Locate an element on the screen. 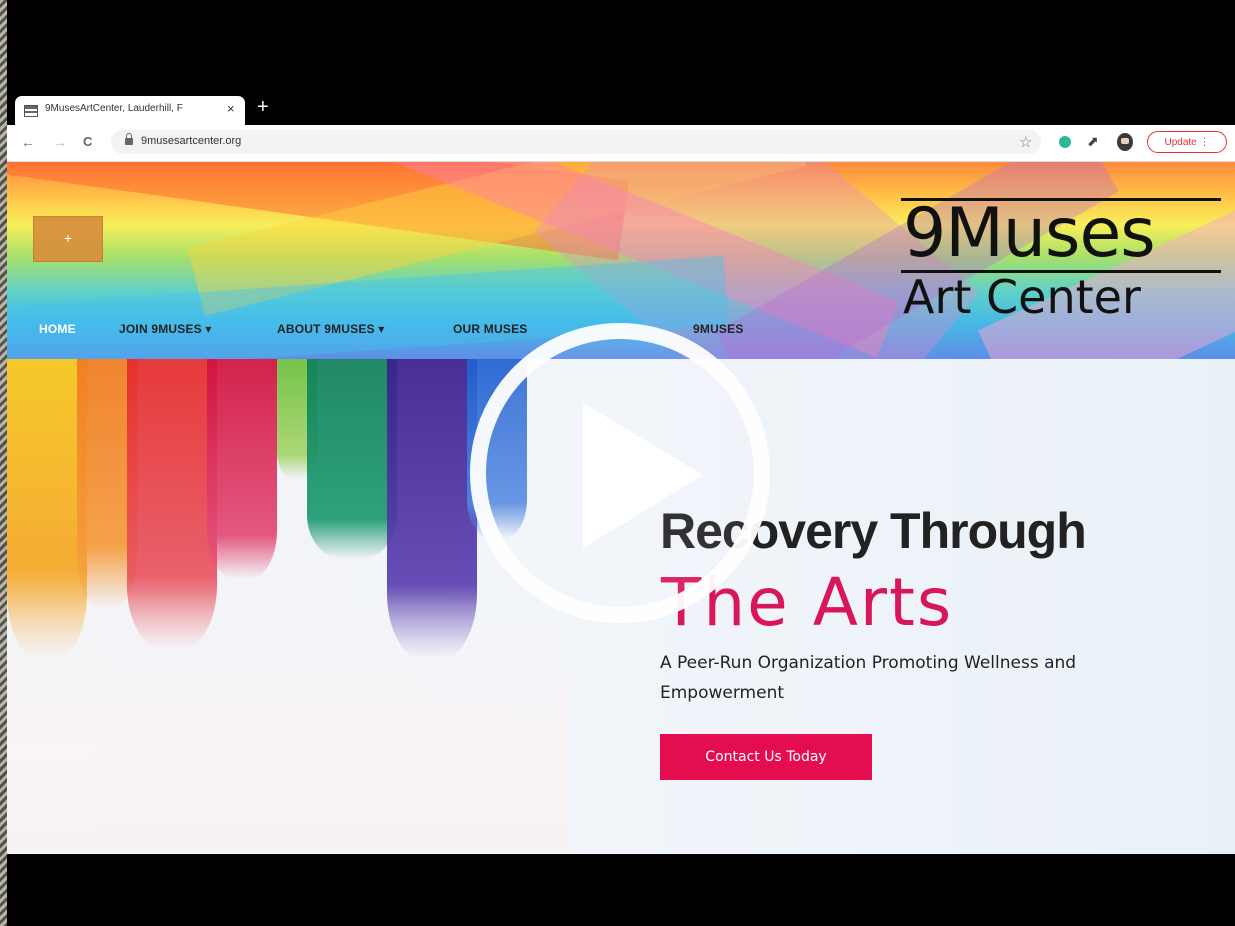 The width and height of the screenshot is (1235, 926). new-tab-button: + is located at coordinates (263, 107).